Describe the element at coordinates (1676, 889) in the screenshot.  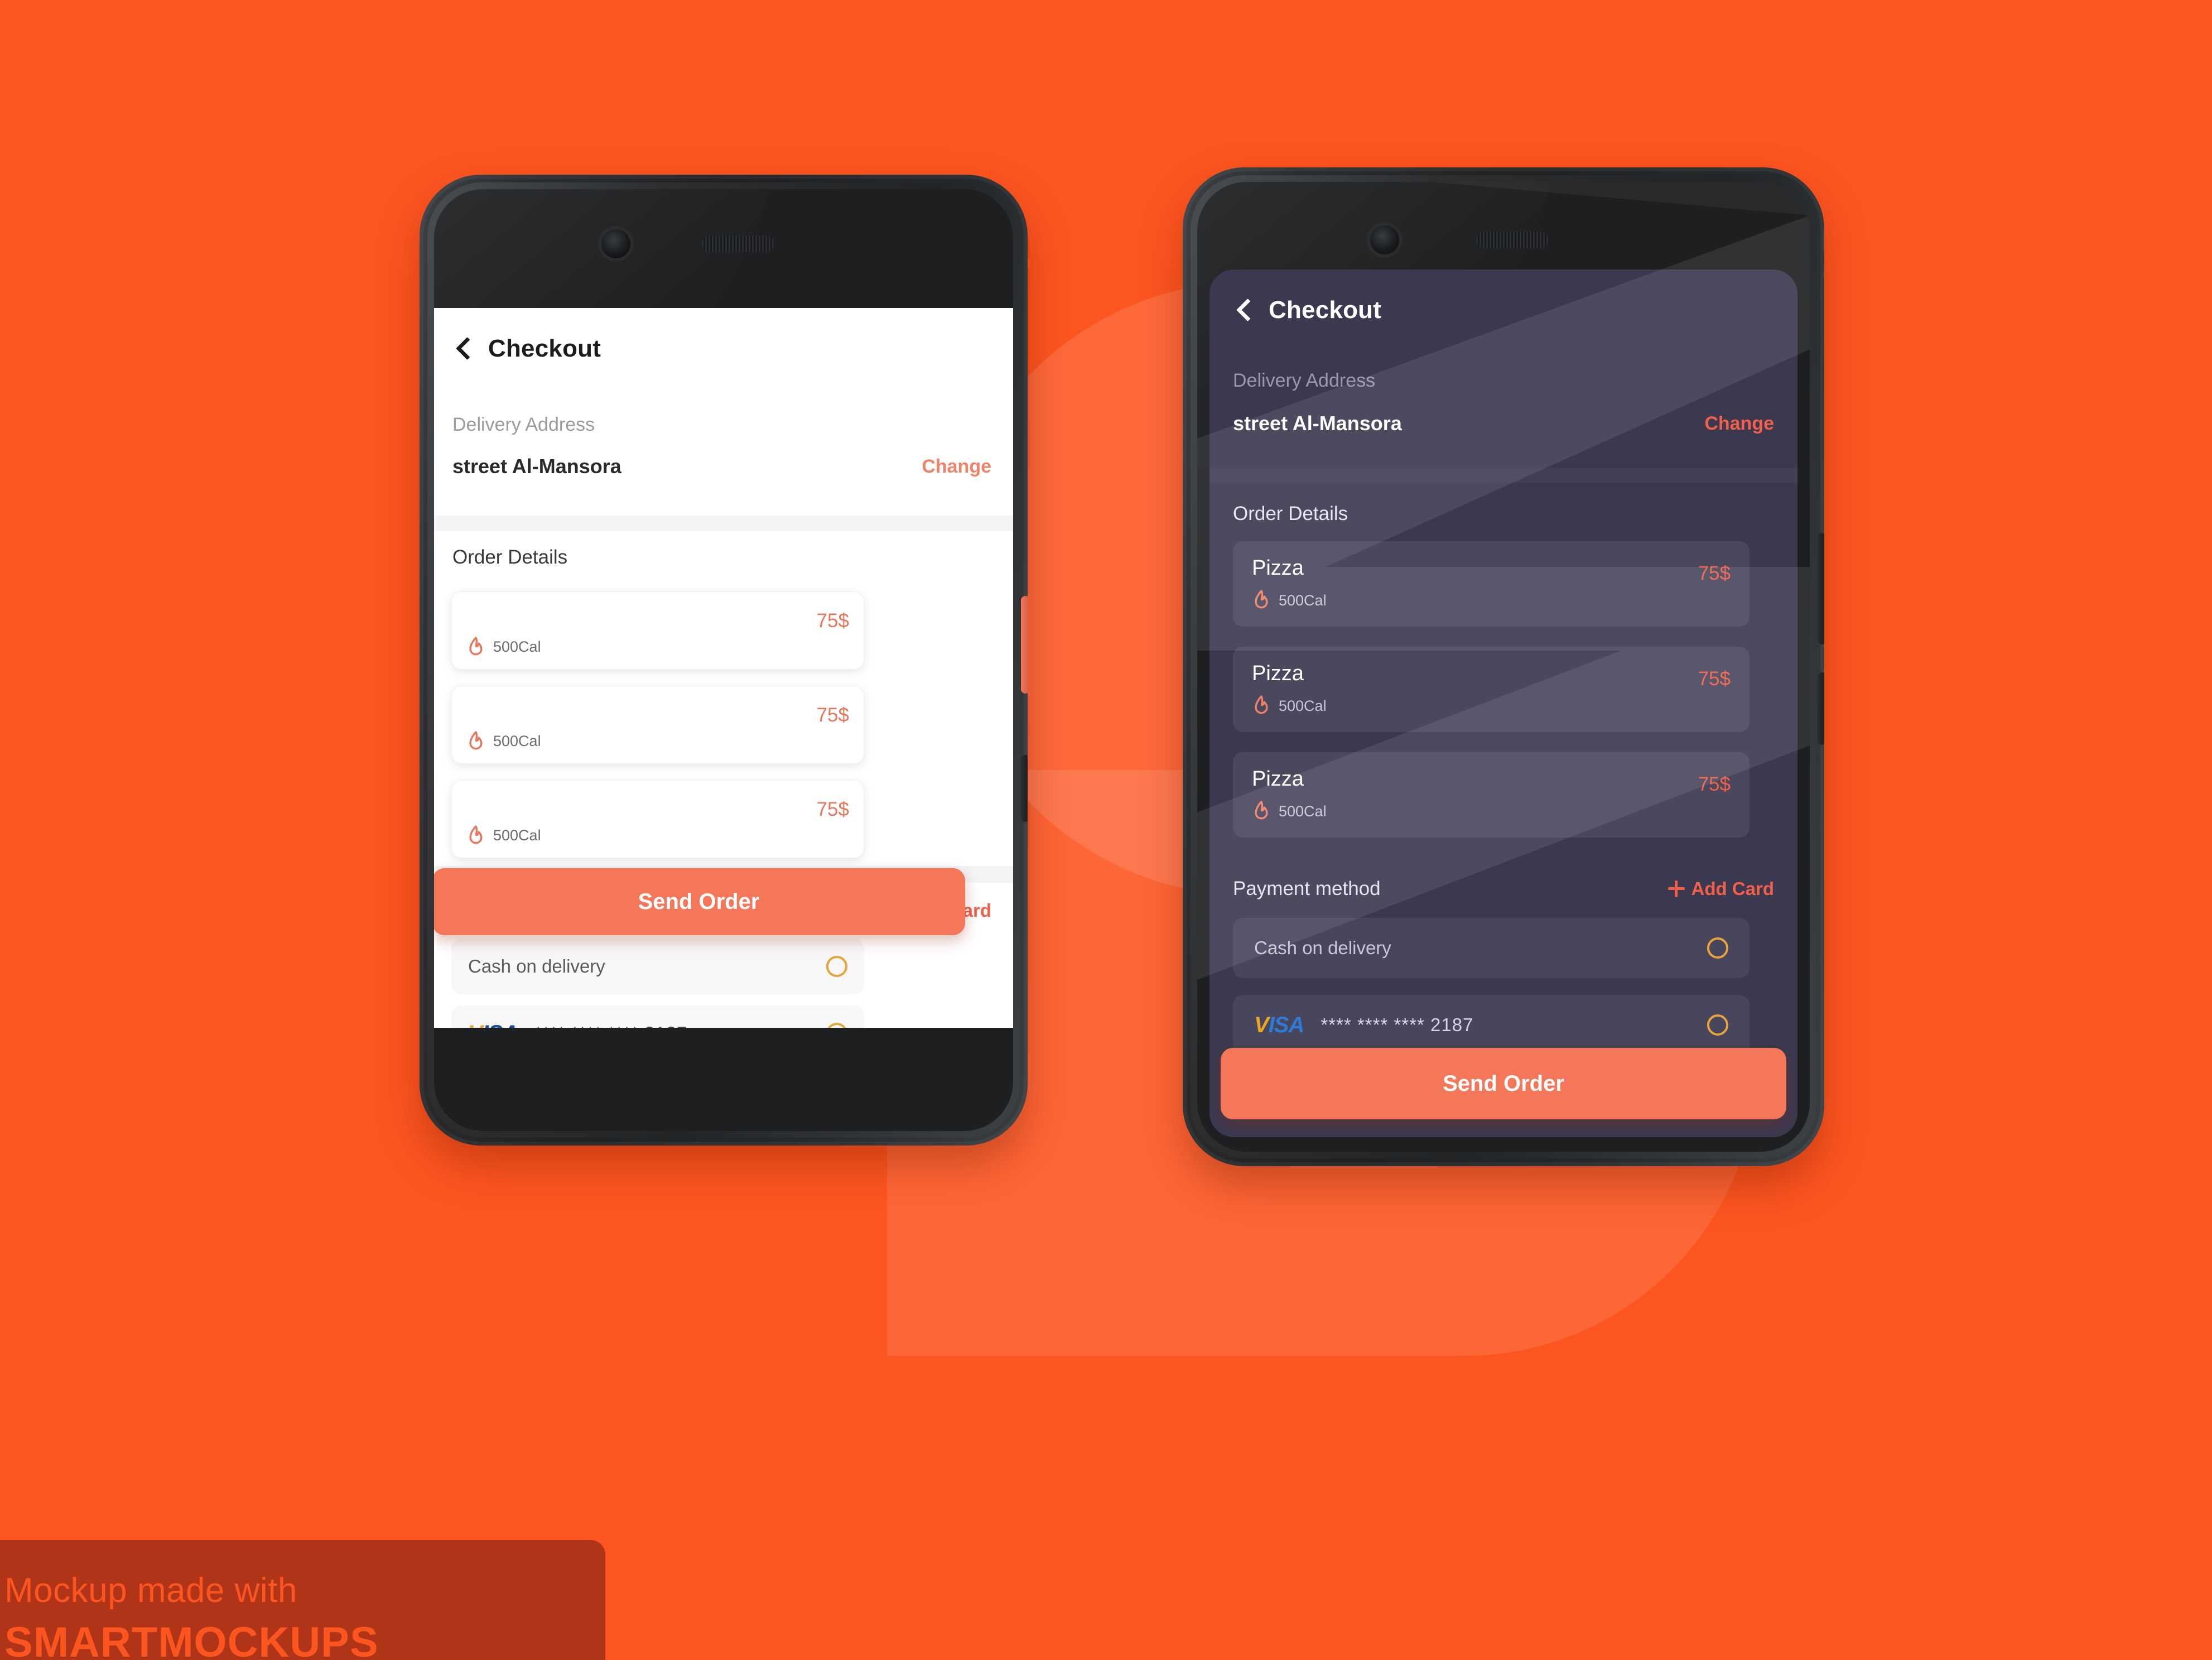
I see `plus-icon` at that location.